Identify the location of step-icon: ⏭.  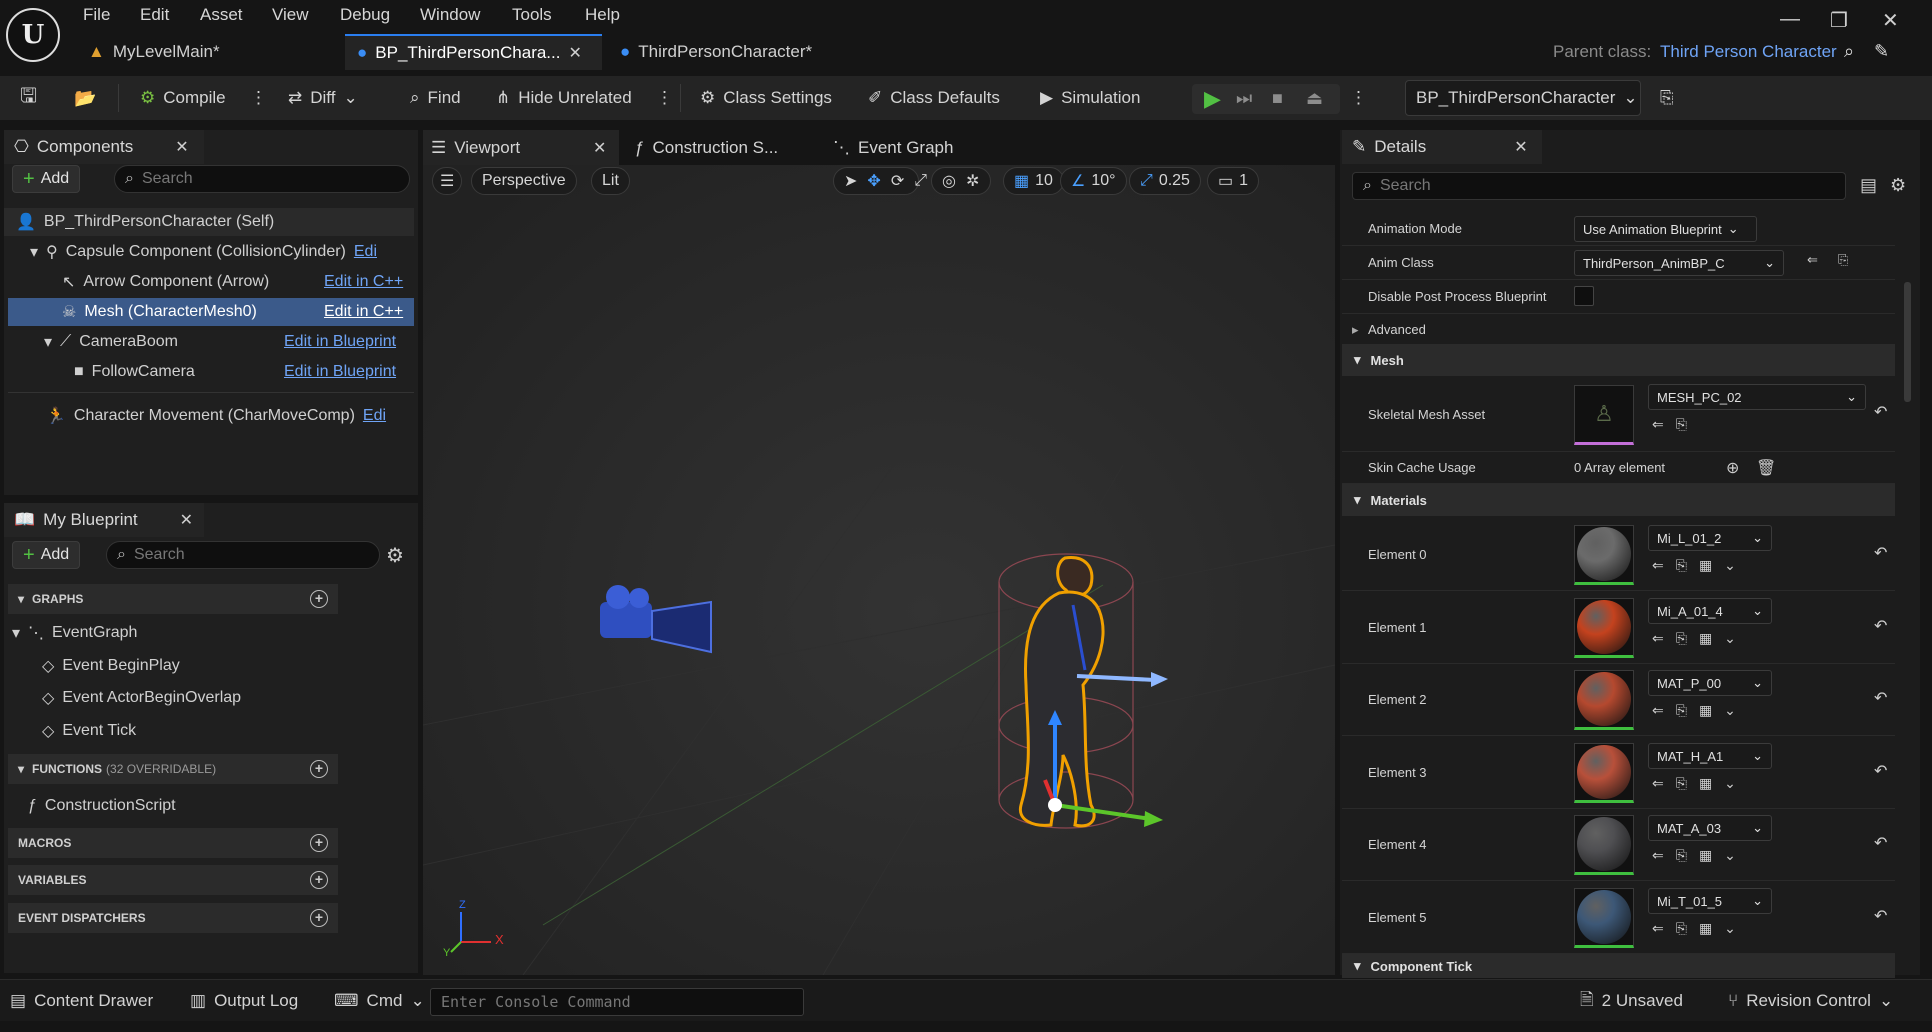
(1244, 98).